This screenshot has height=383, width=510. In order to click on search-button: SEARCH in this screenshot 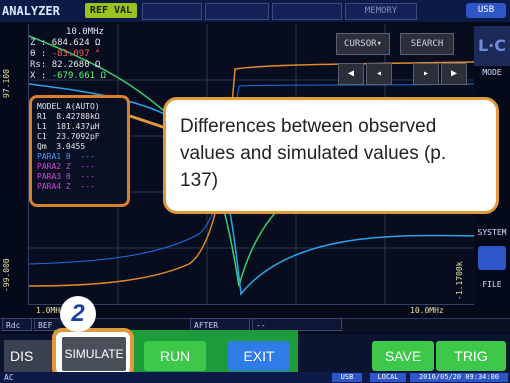, I will do `click(427, 44)`.